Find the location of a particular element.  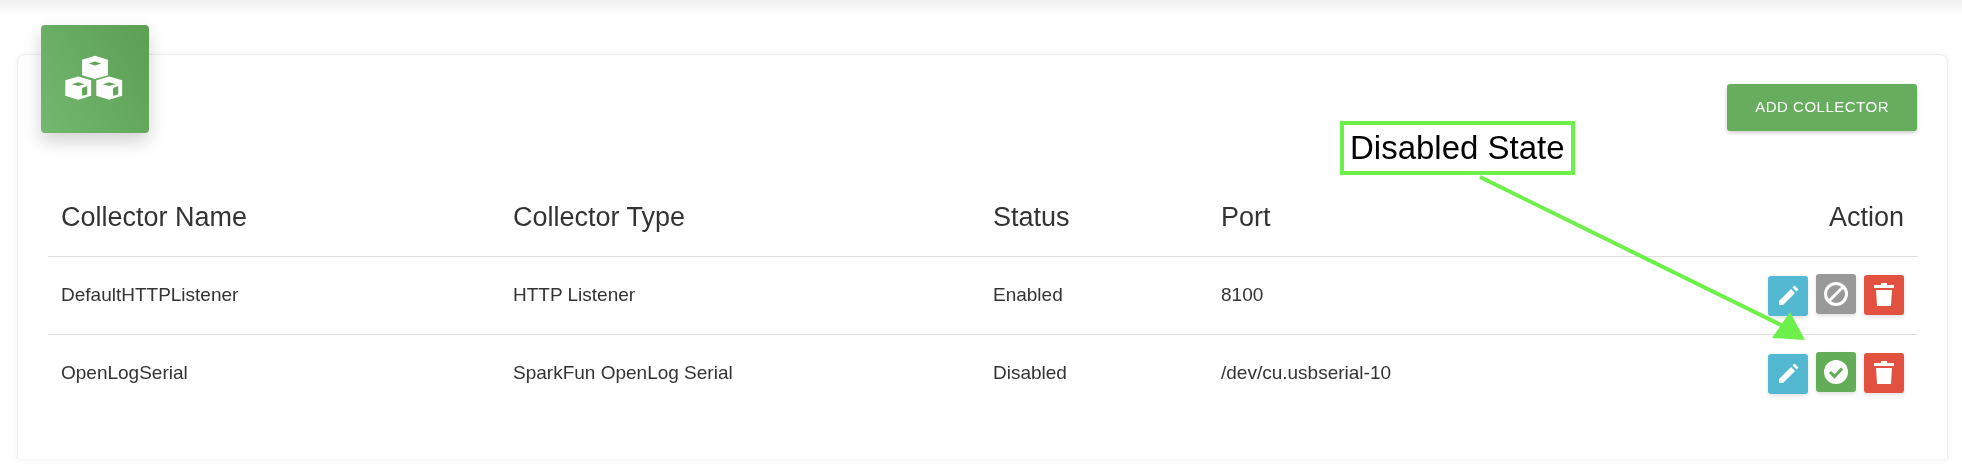

ban-icon is located at coordinates (1836, 294).